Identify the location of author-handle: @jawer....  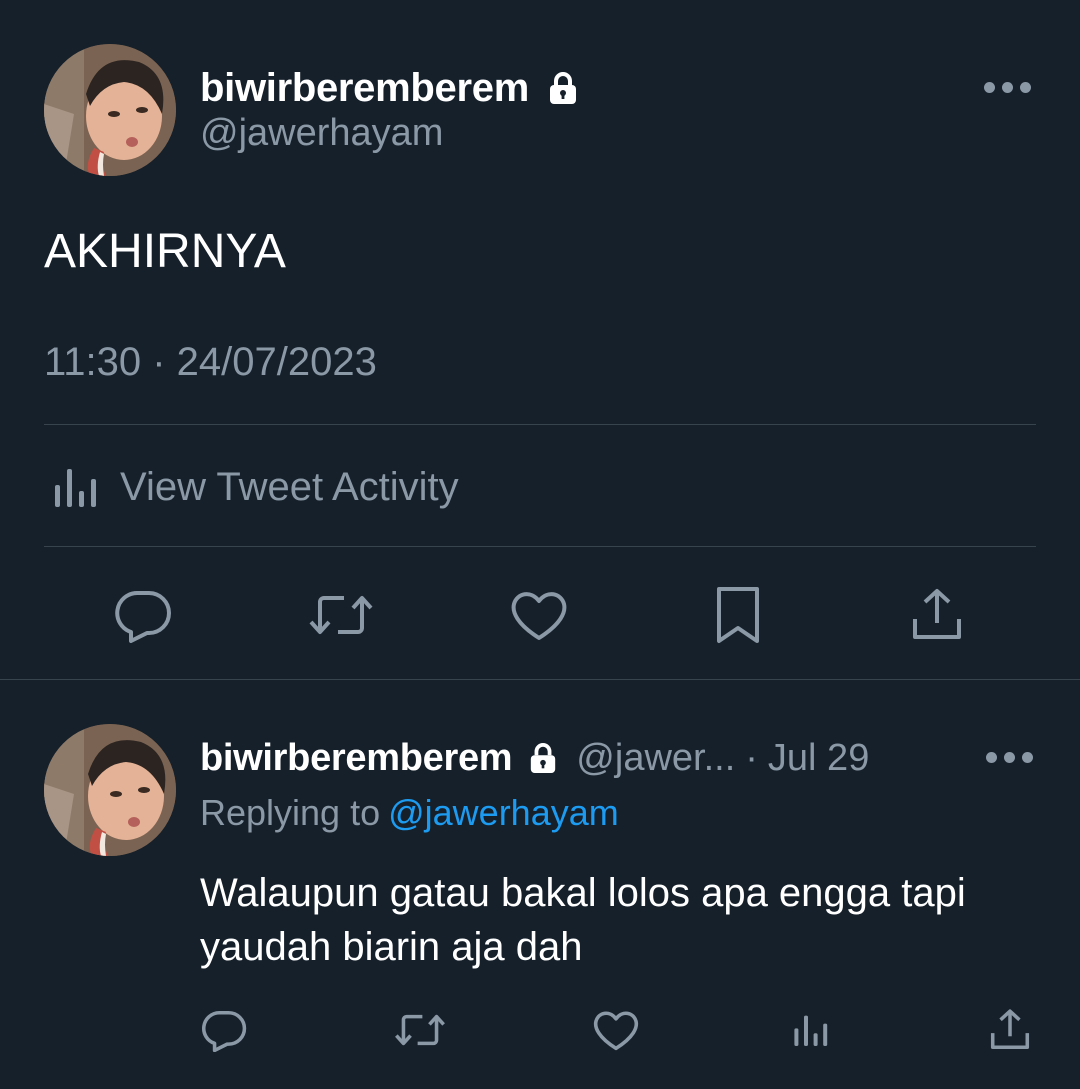
(655, 758).